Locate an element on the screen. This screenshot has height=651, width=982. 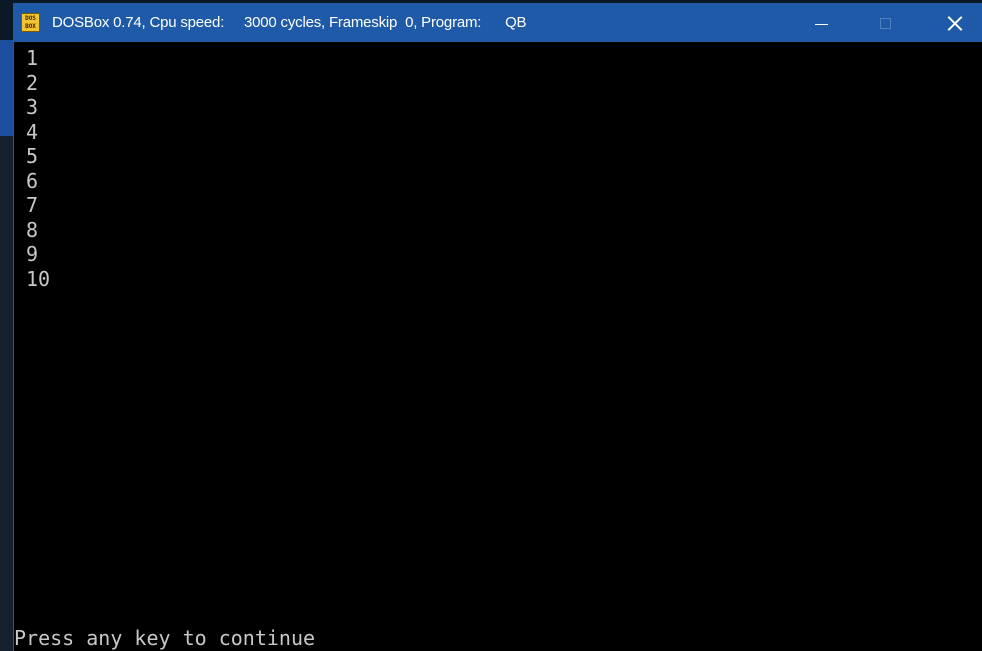
close-button is located at coordinates (955, 23).